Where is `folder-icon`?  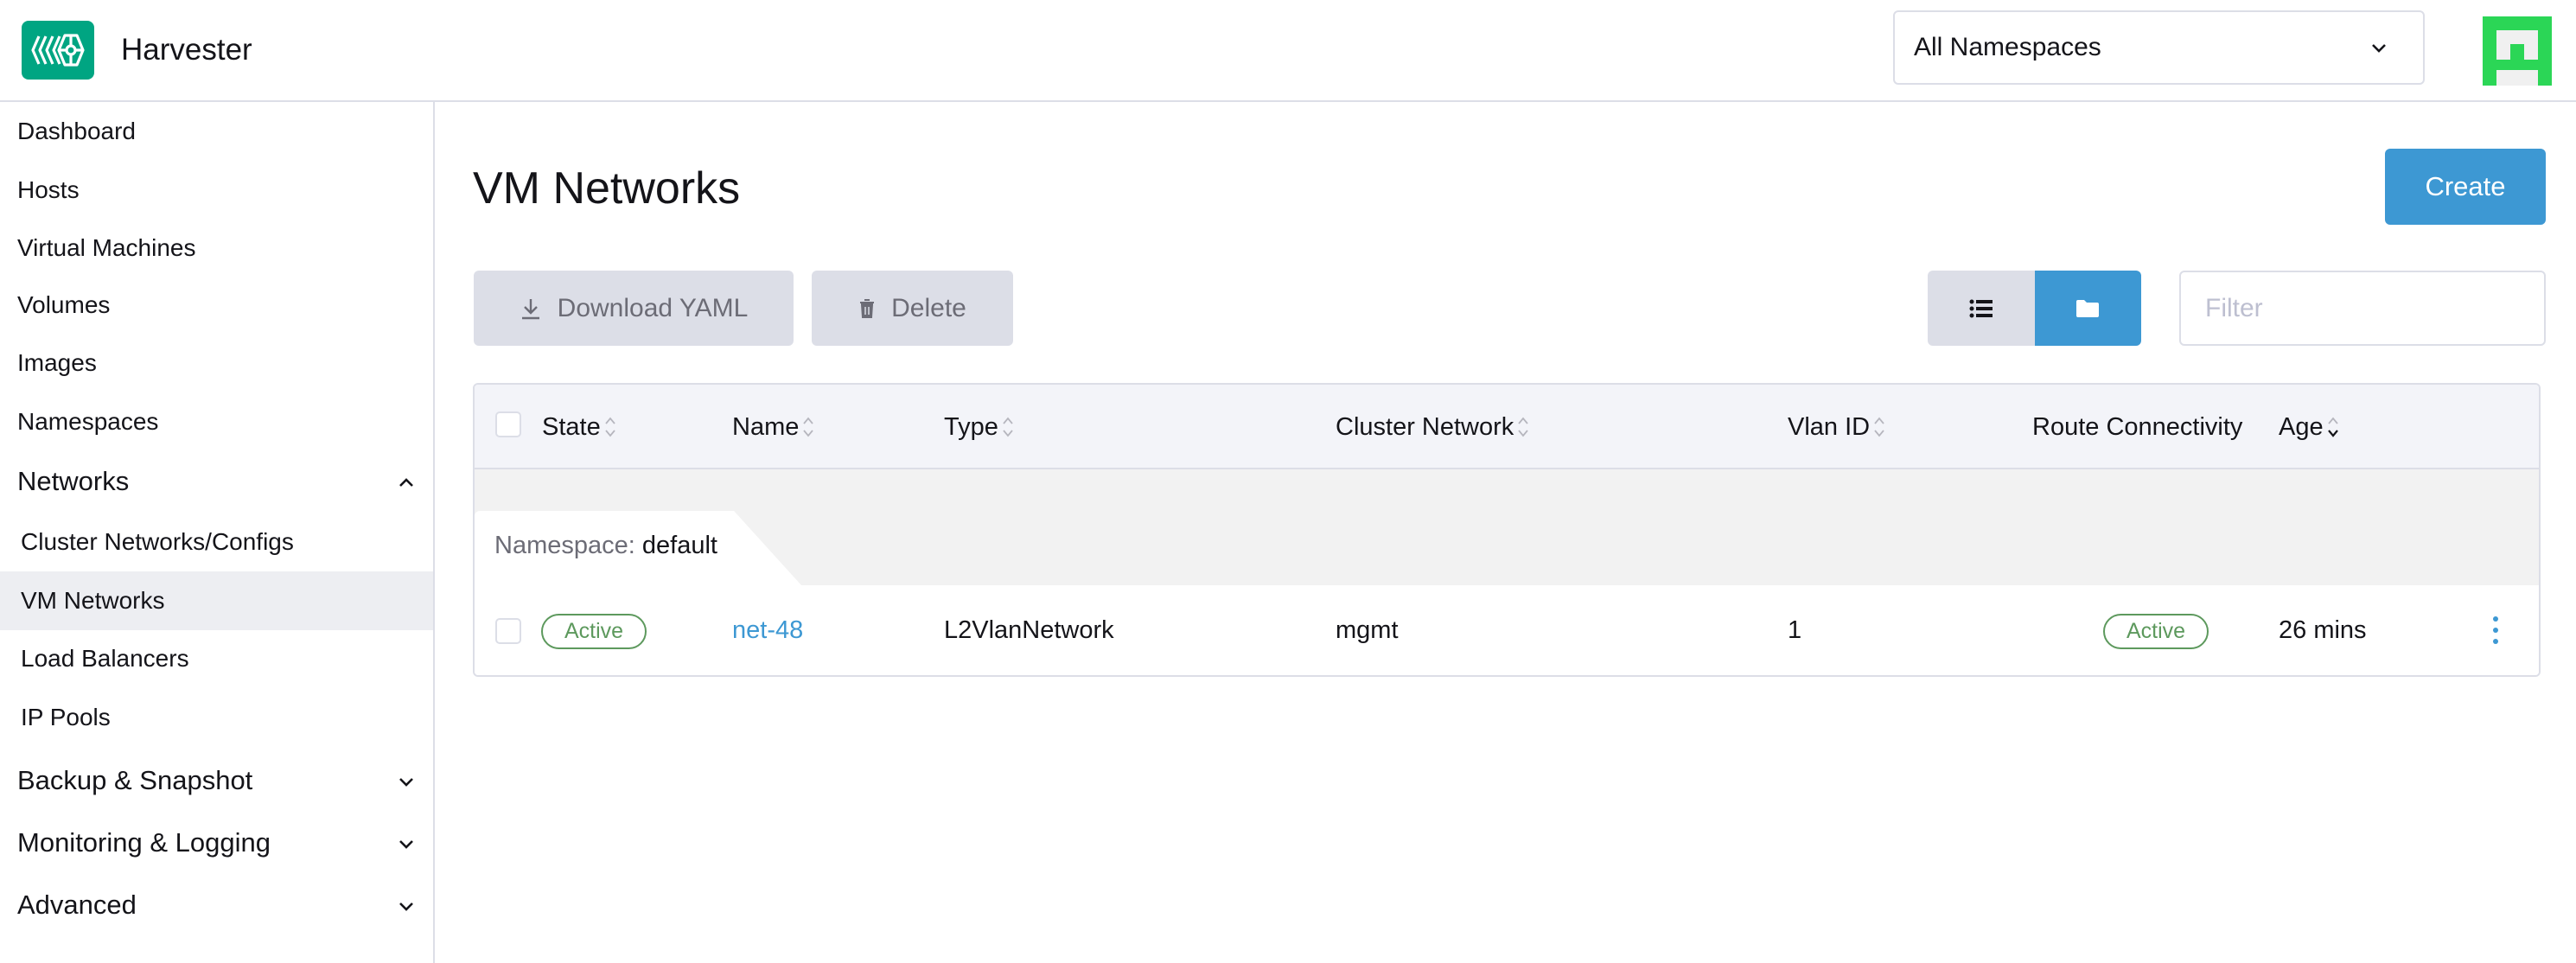 folder-icon is located at coordinates (2088, 308).